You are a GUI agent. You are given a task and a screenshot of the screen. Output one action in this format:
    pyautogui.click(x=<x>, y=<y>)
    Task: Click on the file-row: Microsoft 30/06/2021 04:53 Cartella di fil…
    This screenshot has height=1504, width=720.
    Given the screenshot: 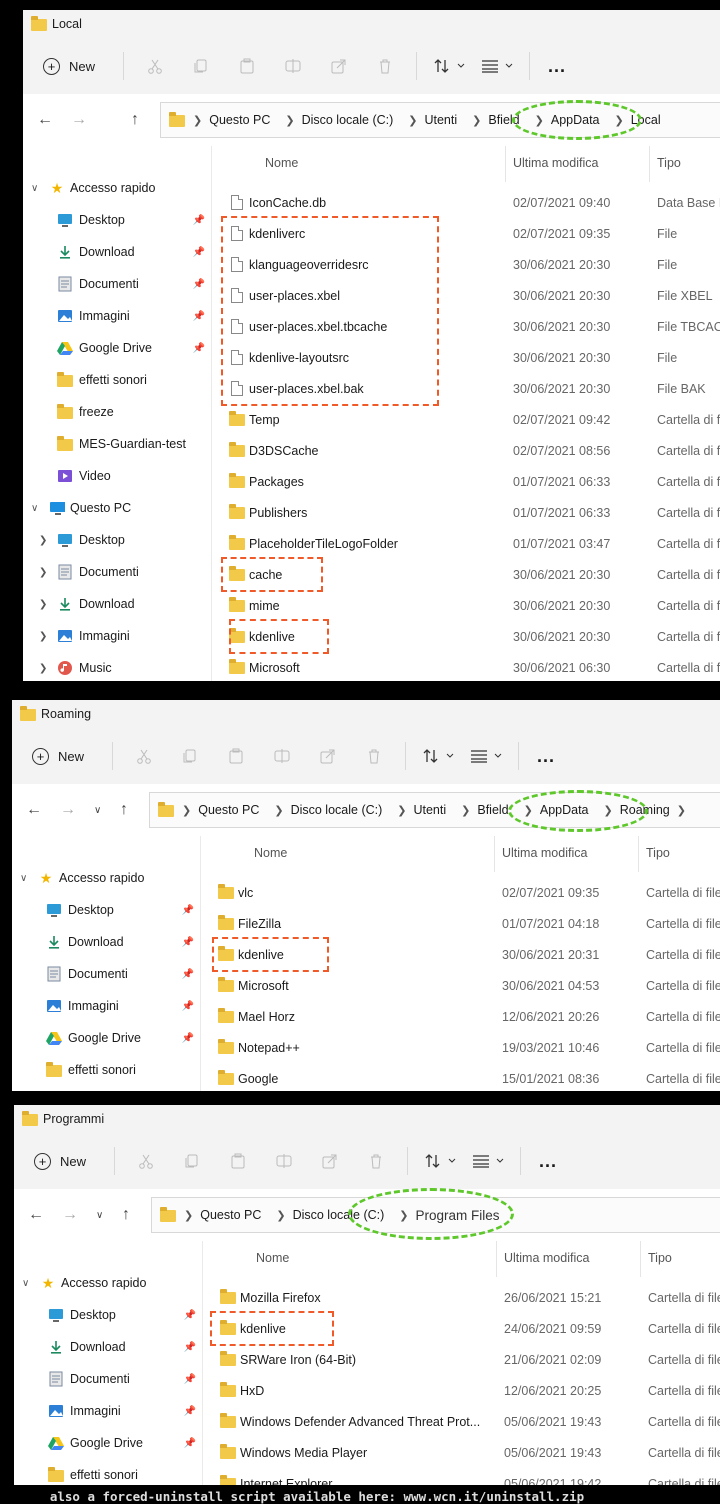 What is the action you would take?
    pyautogui.click(x=460, y=986)
    